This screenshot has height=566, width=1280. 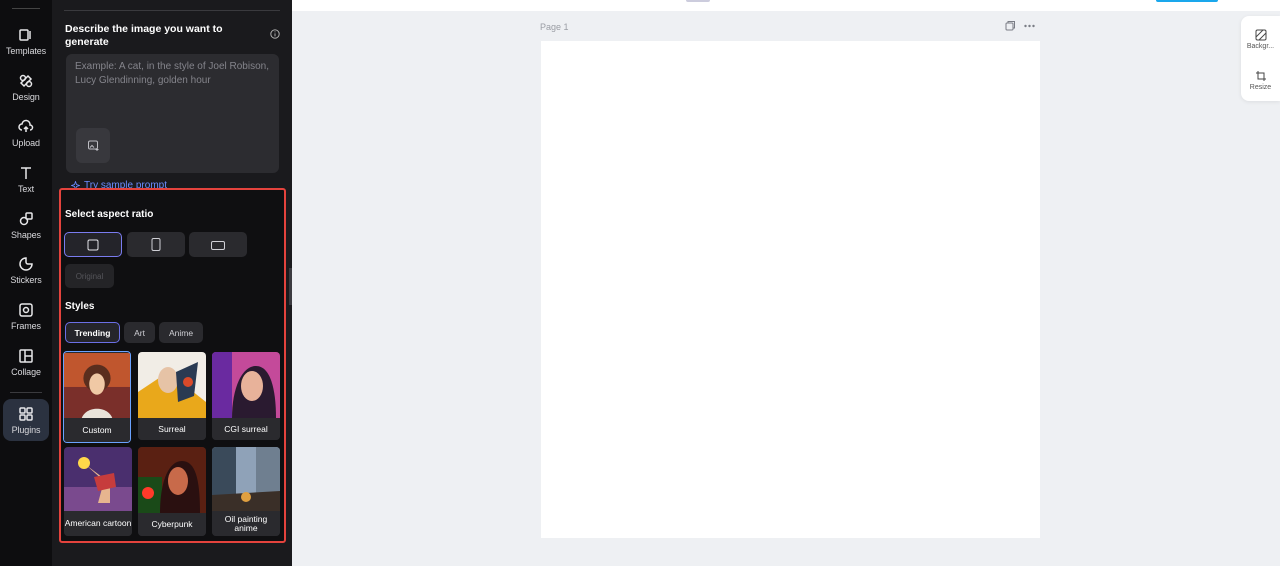 I want to click on style-card-cyberpunk: Cyberpunk, so click(x=172, y=491).